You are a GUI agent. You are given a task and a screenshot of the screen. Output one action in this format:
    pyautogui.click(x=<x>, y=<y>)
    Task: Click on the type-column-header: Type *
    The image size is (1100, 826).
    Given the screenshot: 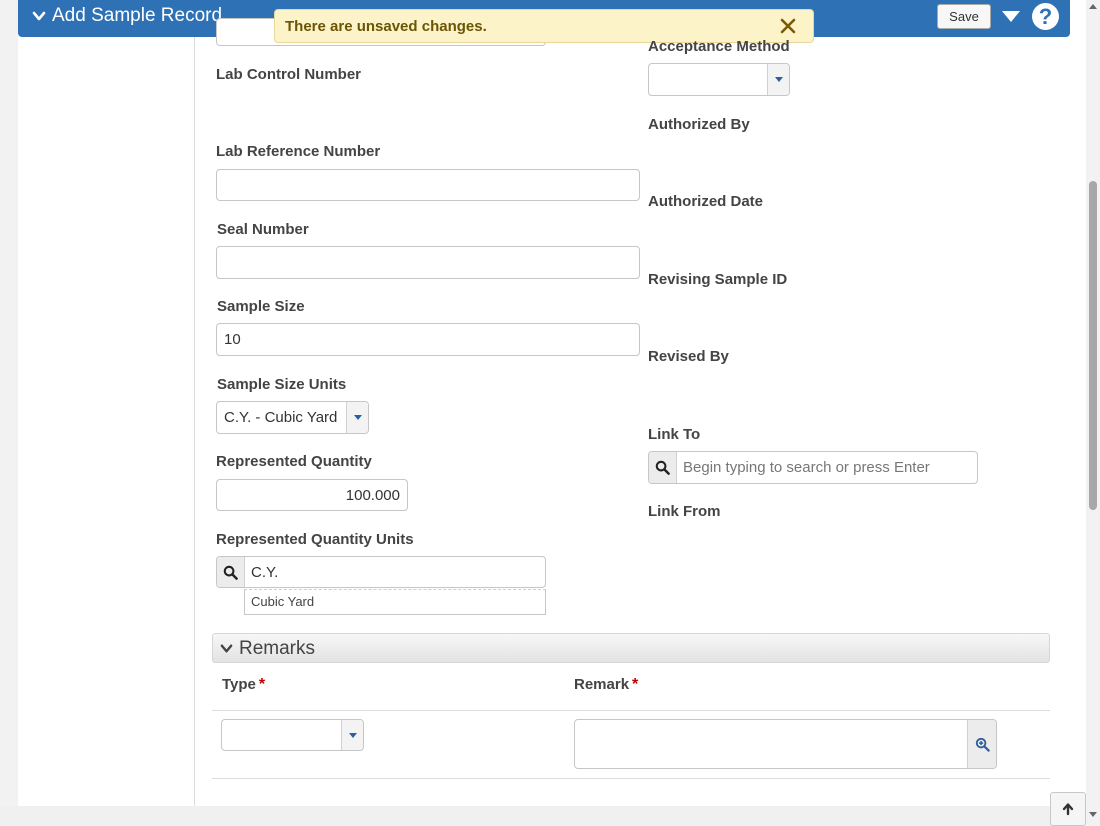 What is the action you would take?
    pyautogui.click(x=243, y=685)
    